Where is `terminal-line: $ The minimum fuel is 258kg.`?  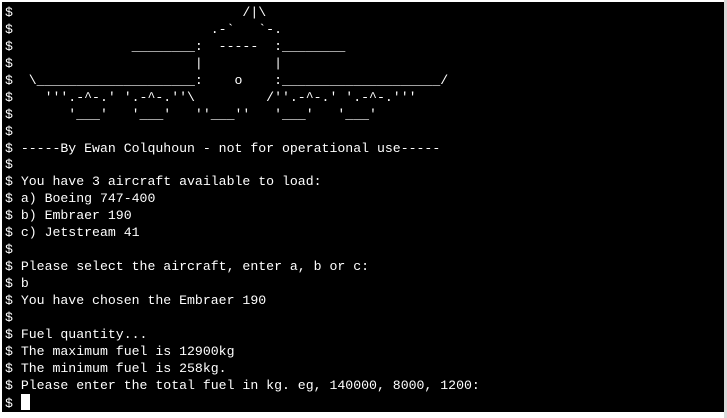
terminal-line: $ The minimum fuel is 258kg. is located at coordinates (116, 368).